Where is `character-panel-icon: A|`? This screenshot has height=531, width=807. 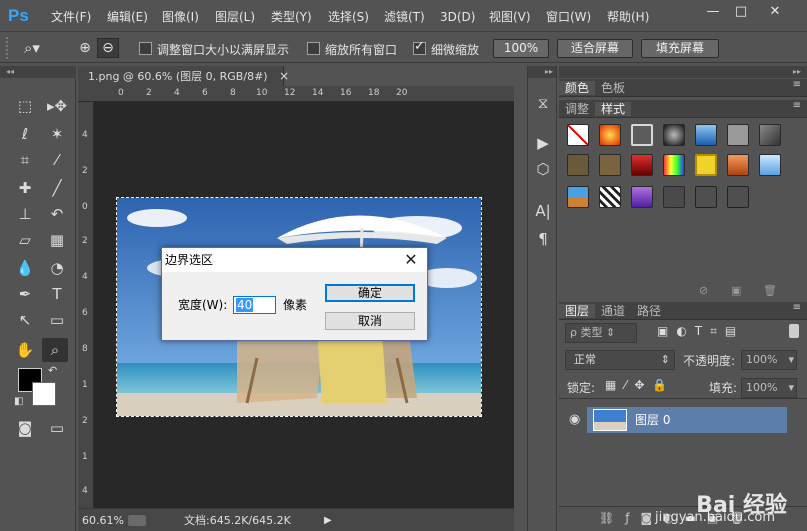
character-panel-icon: A| is located at coordinates (543, 211).